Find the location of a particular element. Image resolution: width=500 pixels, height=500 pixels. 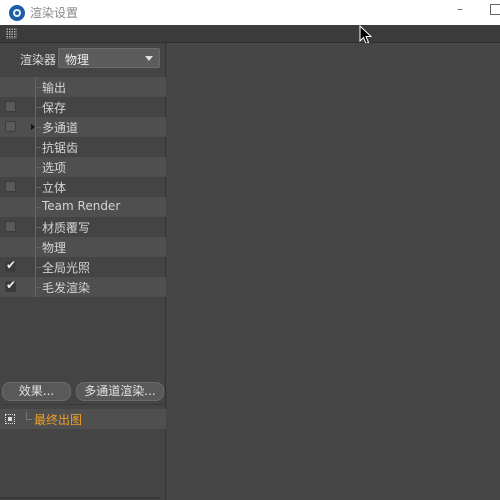

tree-item: Team Render is located at coordinates (83, 207).